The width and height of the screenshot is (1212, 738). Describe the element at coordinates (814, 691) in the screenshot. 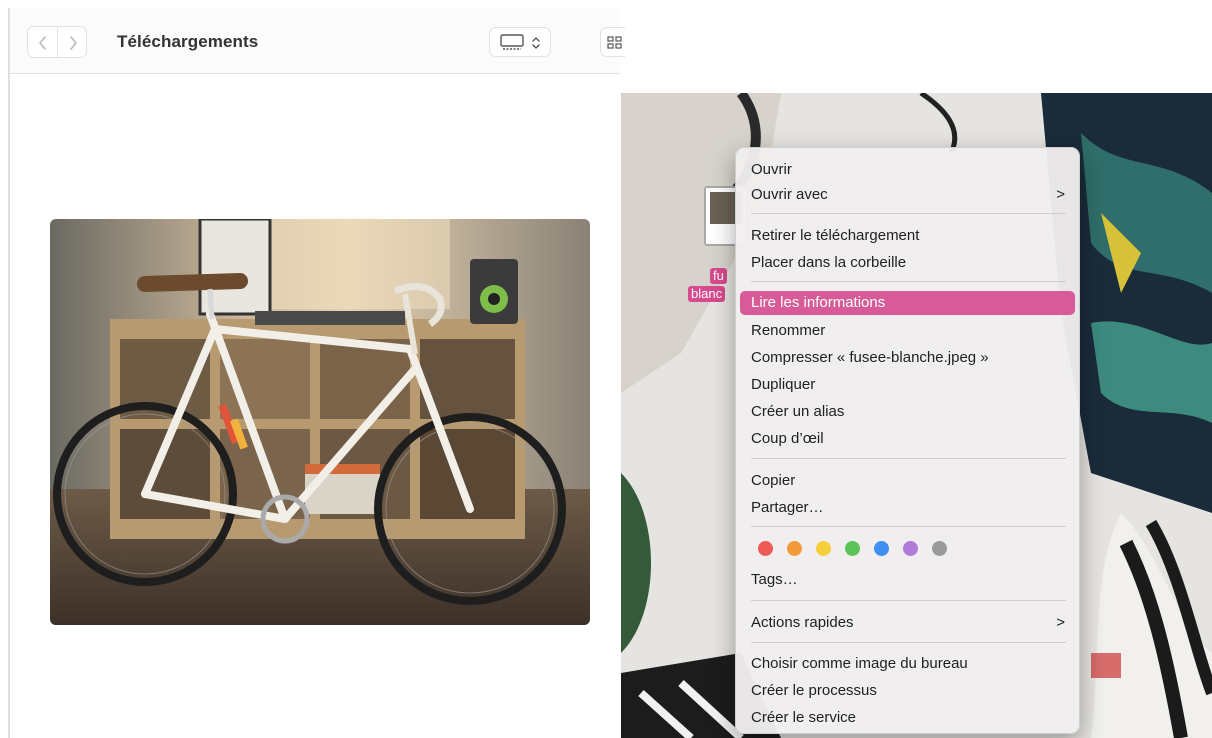

I see `menu-item-create-workflow: Créer le processus` at that location.